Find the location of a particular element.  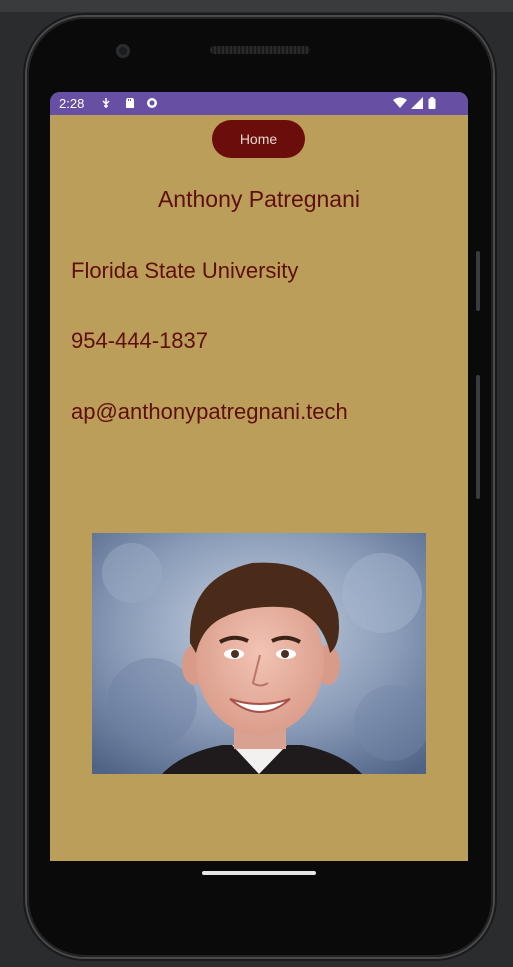

front-camera is located at coordinates (123, 51).